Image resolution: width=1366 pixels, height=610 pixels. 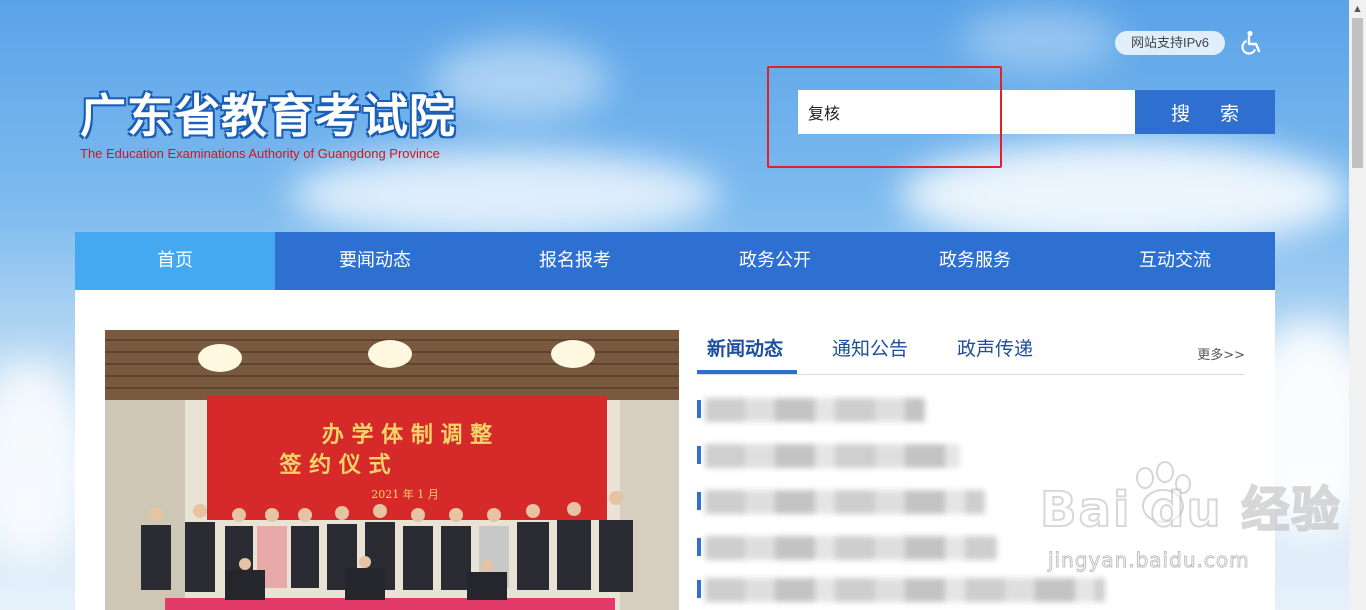 I want to click on baidu-watermark: Bai du 经验, so click(x=1190, y=505).